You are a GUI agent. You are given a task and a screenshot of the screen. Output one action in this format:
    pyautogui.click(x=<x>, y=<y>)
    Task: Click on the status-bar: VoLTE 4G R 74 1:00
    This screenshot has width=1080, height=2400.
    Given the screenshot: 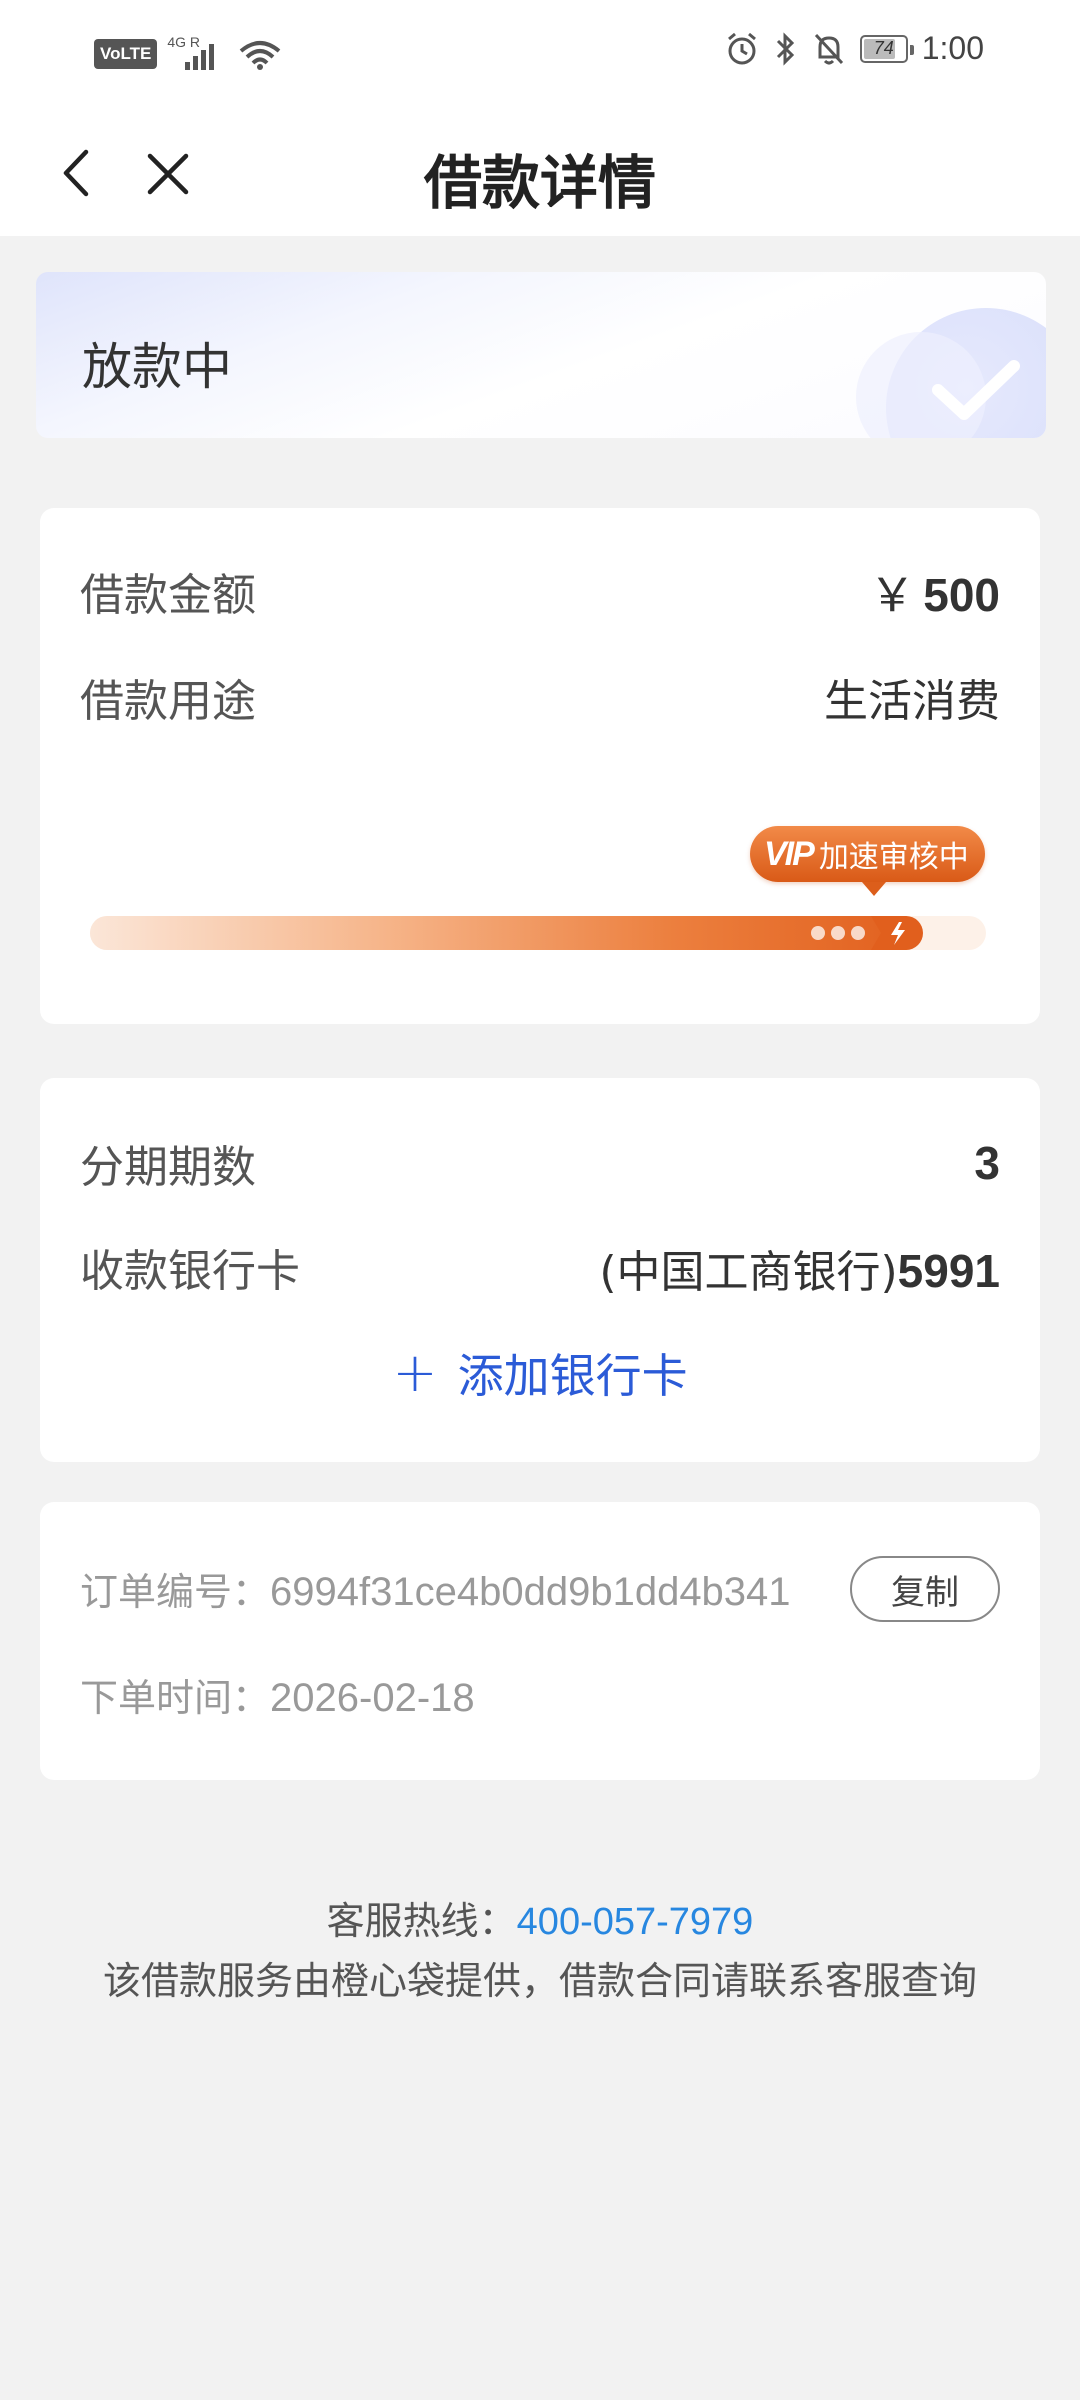 What is the action you would take?
    pyautogui.click(x=540, y=54)
    